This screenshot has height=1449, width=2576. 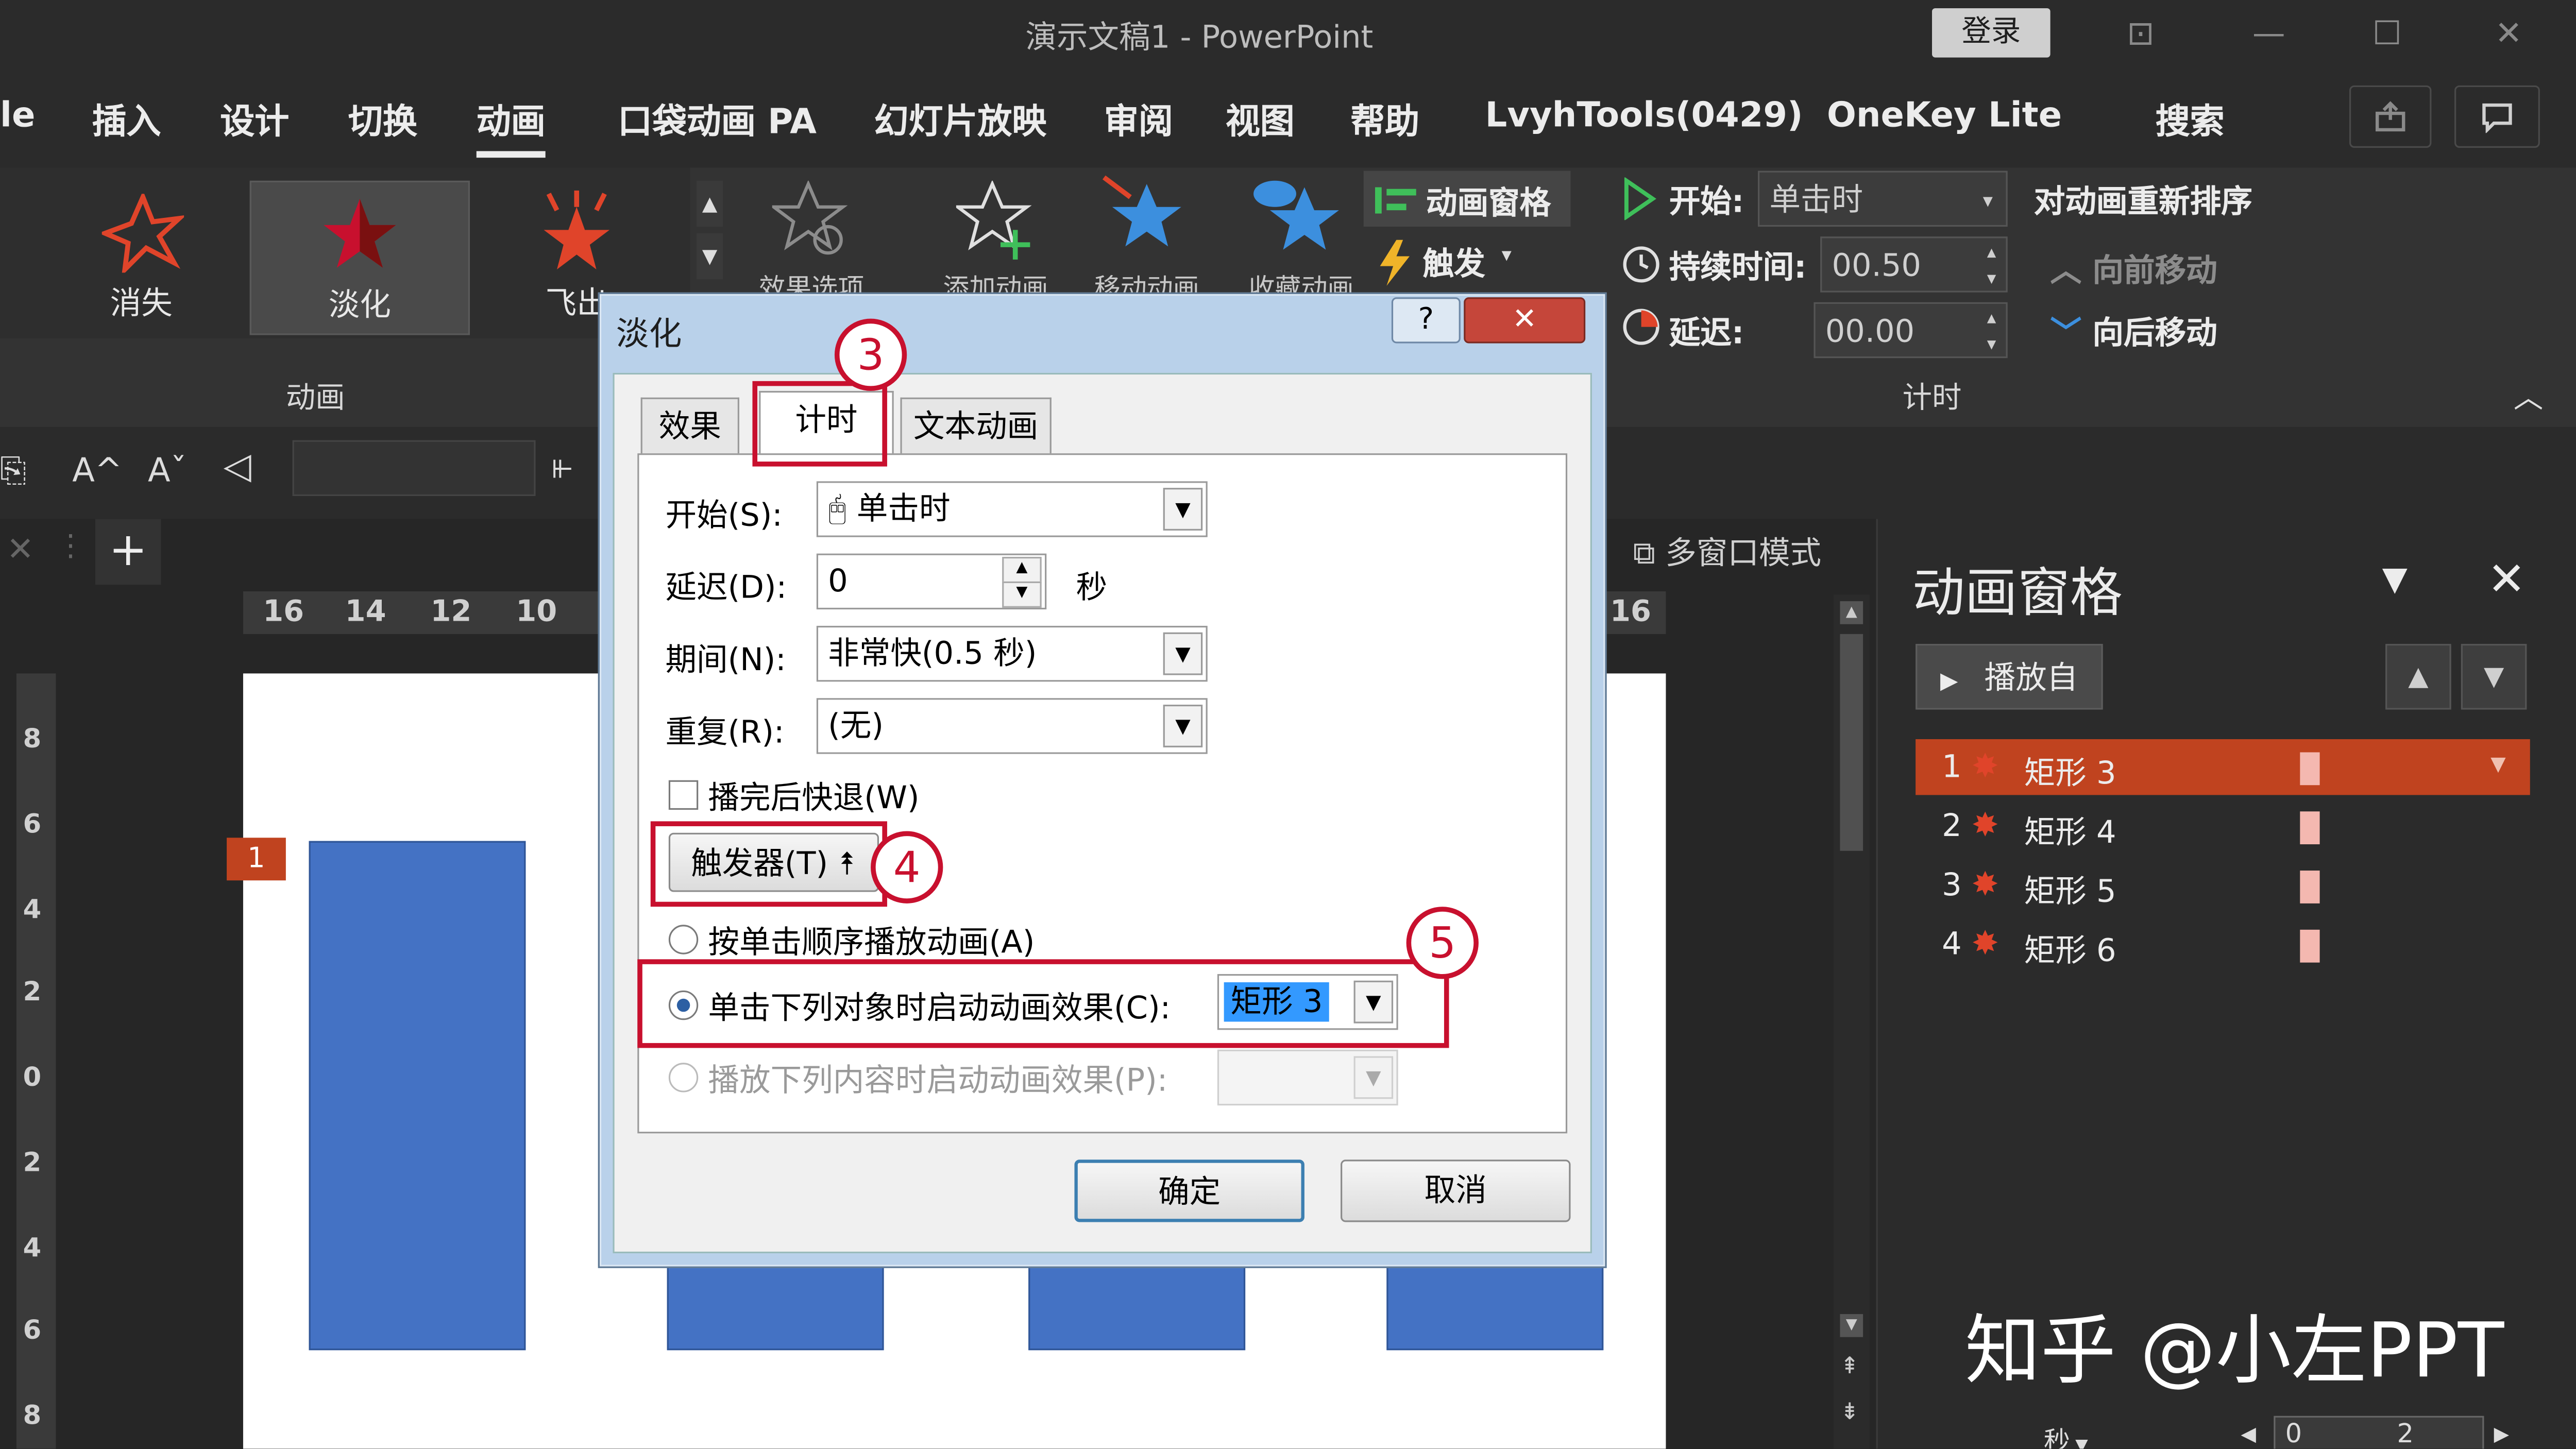 I want to click on spin-down-icon: ▼, so click(x=1022, y=594).